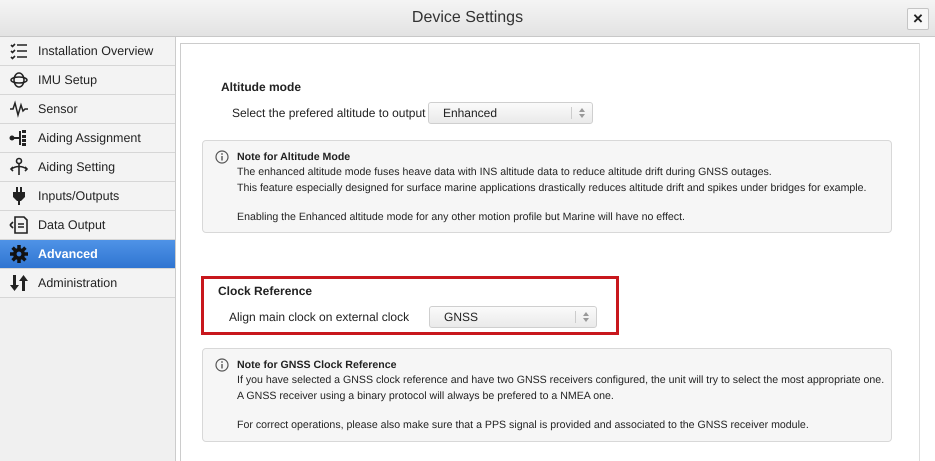 The width and height of the screenshot is (935, 461). What do you see at coordinates (317, 365) in the screenshot?
I see `note-title: Note for GNSS Clock Reference` at bounding box center [317, 365].